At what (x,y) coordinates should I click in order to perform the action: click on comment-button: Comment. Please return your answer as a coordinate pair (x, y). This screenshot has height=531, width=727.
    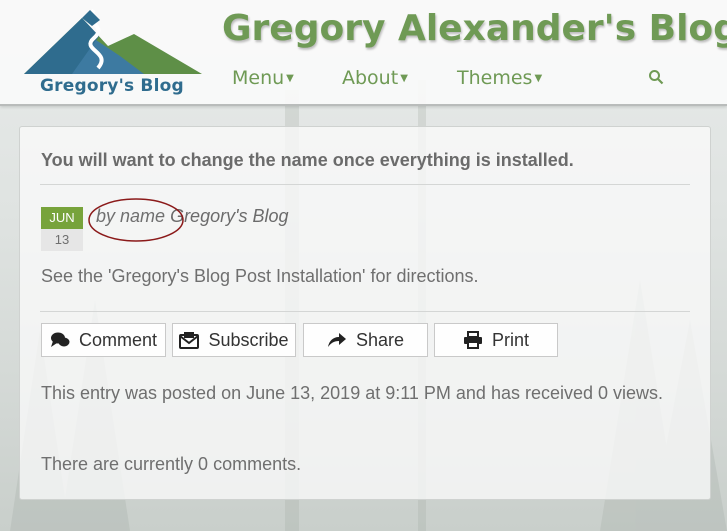
    Looking at the image, I should click on (103, 340).